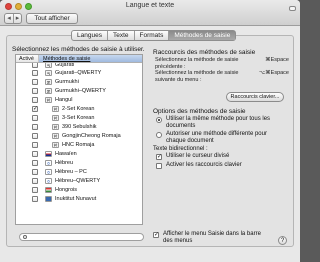 This screenshot has height=262, width=320. Describe the element at coordinates (64, 162) in the screenshot. I see `list-item-label: Hébreu` at that location.